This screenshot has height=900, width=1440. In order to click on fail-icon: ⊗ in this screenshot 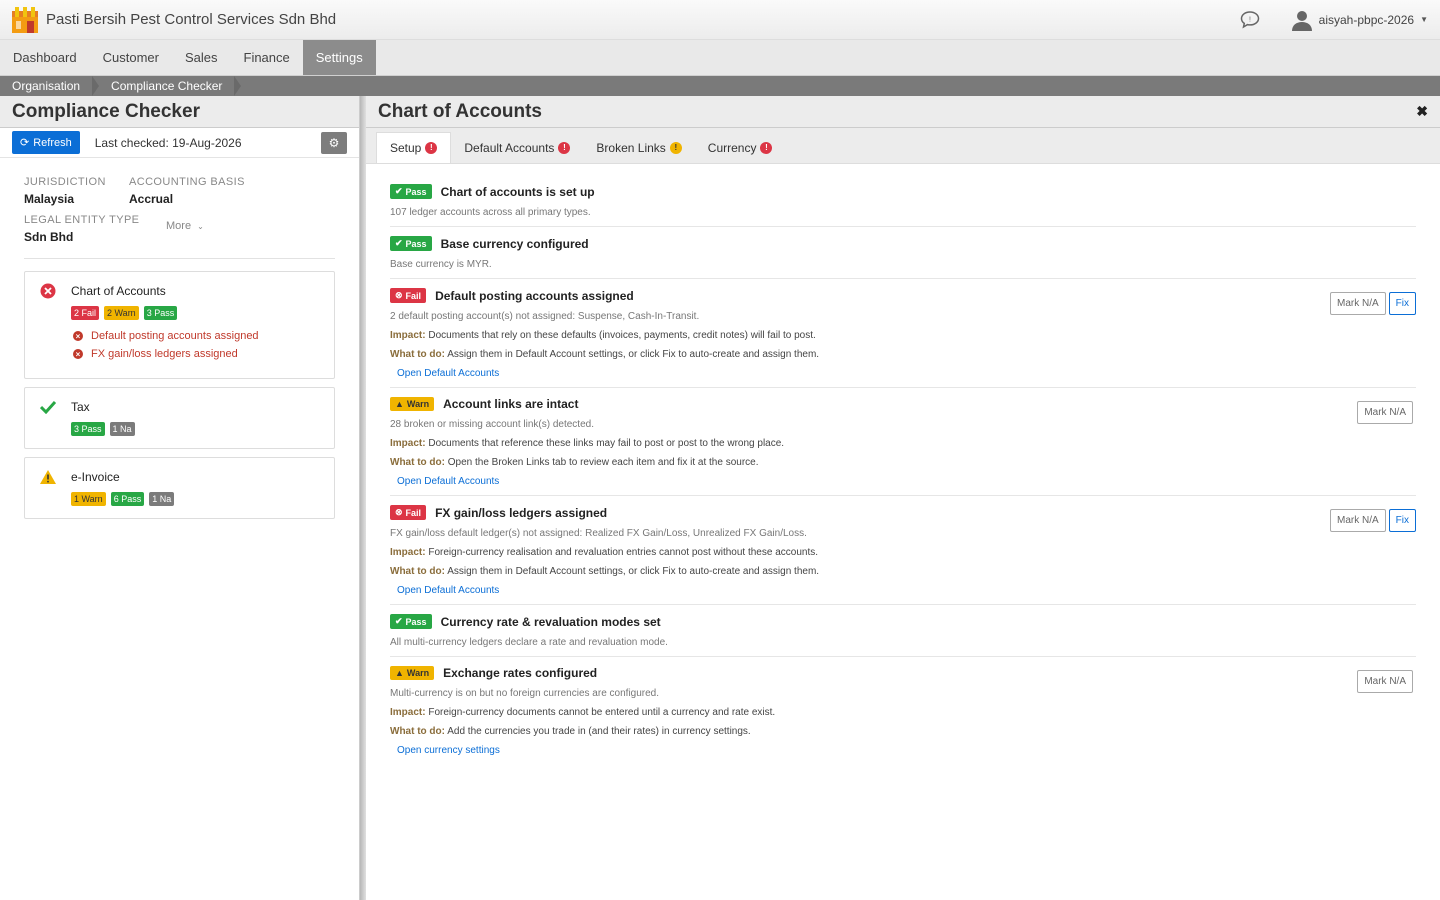, I will do `click(399, 295)`.